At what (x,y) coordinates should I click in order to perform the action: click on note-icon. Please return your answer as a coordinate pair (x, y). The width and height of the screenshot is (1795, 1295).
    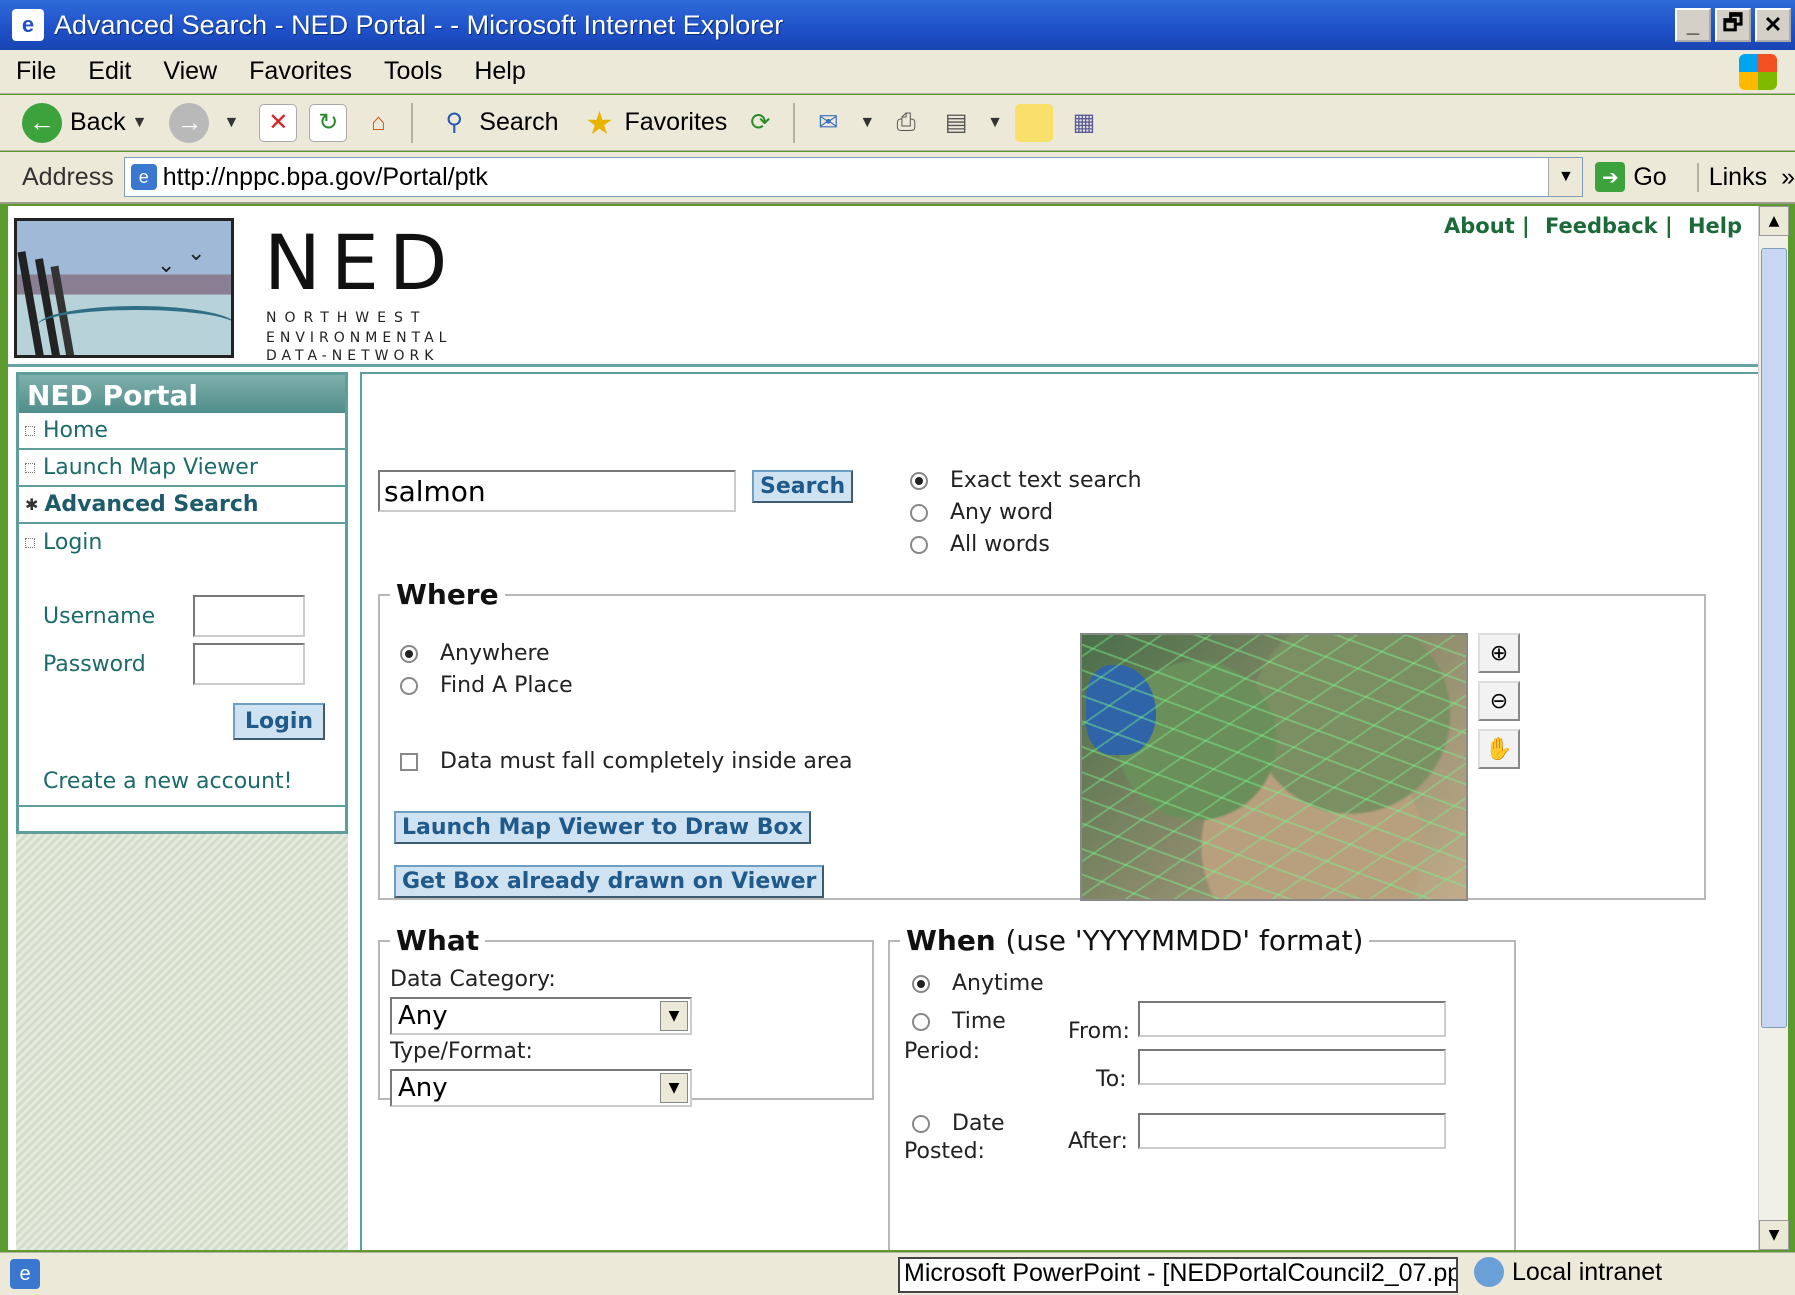
    Looking at the image, I should click on (1034, 122).